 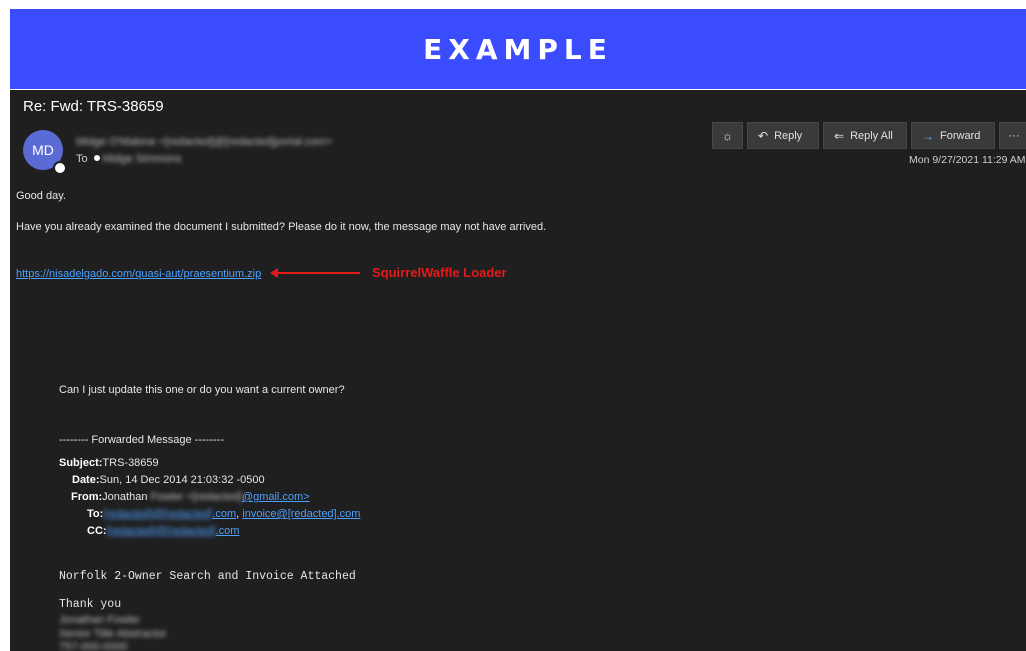 What do you see at coordinates (95, 514) in the screenshot?
I see `fwd-to-label: To:` at bounding box center [95, 514].